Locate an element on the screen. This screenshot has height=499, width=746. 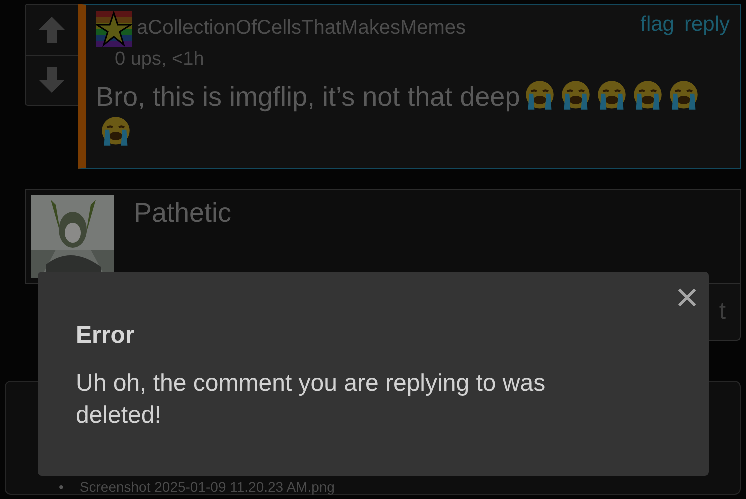
file-name: Screenshot 2025-01-09 11.20.23 AM.png is located at coordinates (207, 487).